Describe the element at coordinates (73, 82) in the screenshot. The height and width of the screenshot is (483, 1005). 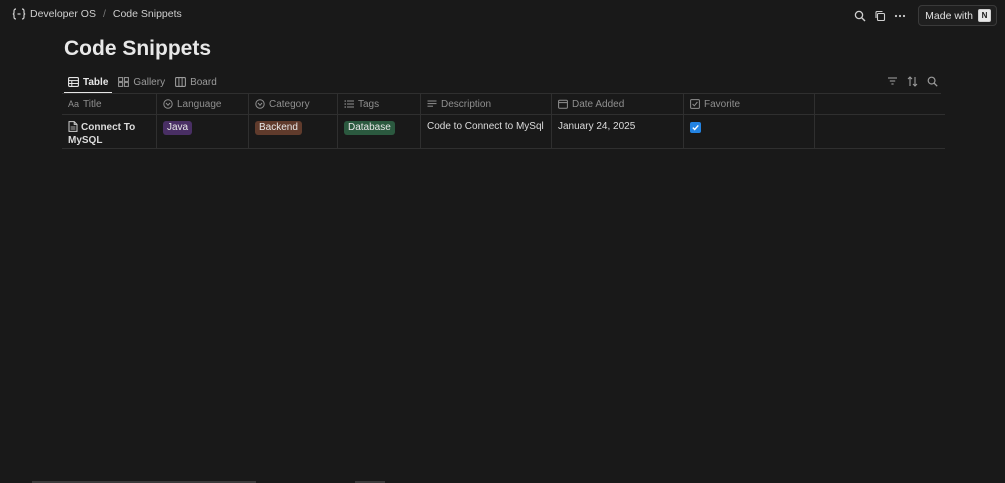
I see `table-icon` at that location.